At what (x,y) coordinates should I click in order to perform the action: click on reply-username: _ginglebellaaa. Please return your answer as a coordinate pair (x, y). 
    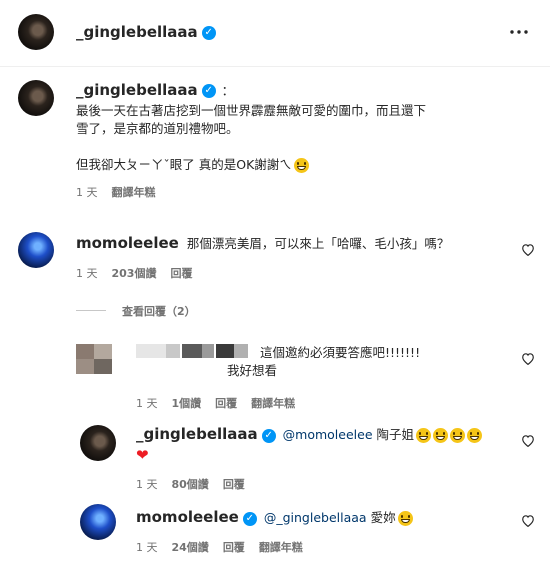
    Looking at the image, I should click on (197, 434).